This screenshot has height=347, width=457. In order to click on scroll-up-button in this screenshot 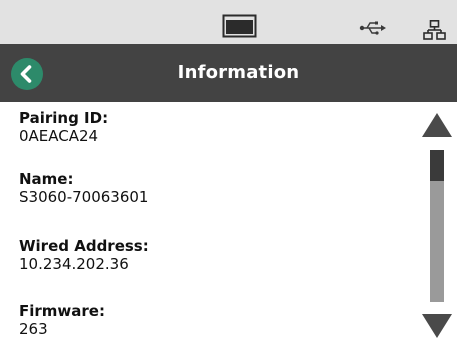, I will do `click(433, 127)`.